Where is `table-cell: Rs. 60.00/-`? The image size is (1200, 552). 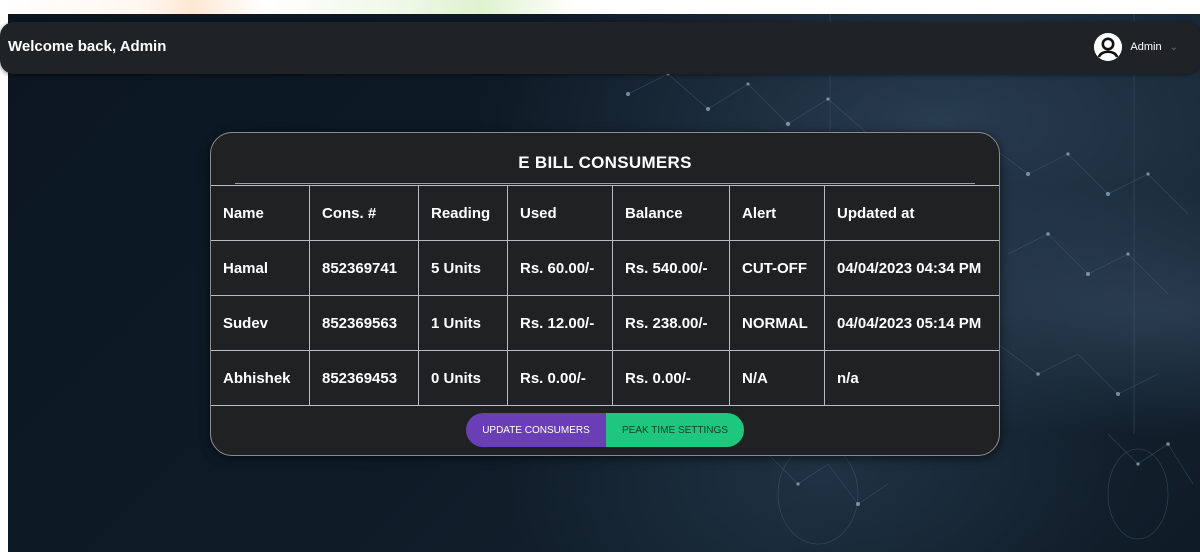 table-cell: Rs. 60.00/- is located at coordinates (560, 268).